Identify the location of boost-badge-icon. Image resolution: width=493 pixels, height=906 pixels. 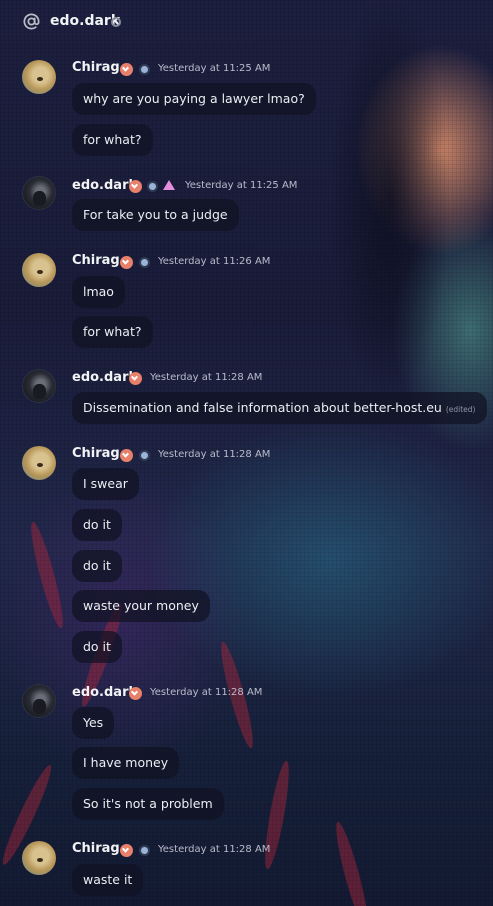
(169, 185).